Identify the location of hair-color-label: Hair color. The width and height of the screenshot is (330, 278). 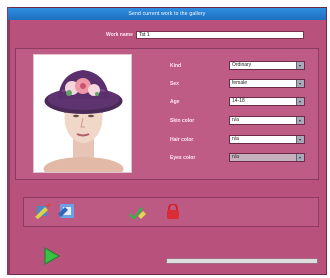
(182, 140).